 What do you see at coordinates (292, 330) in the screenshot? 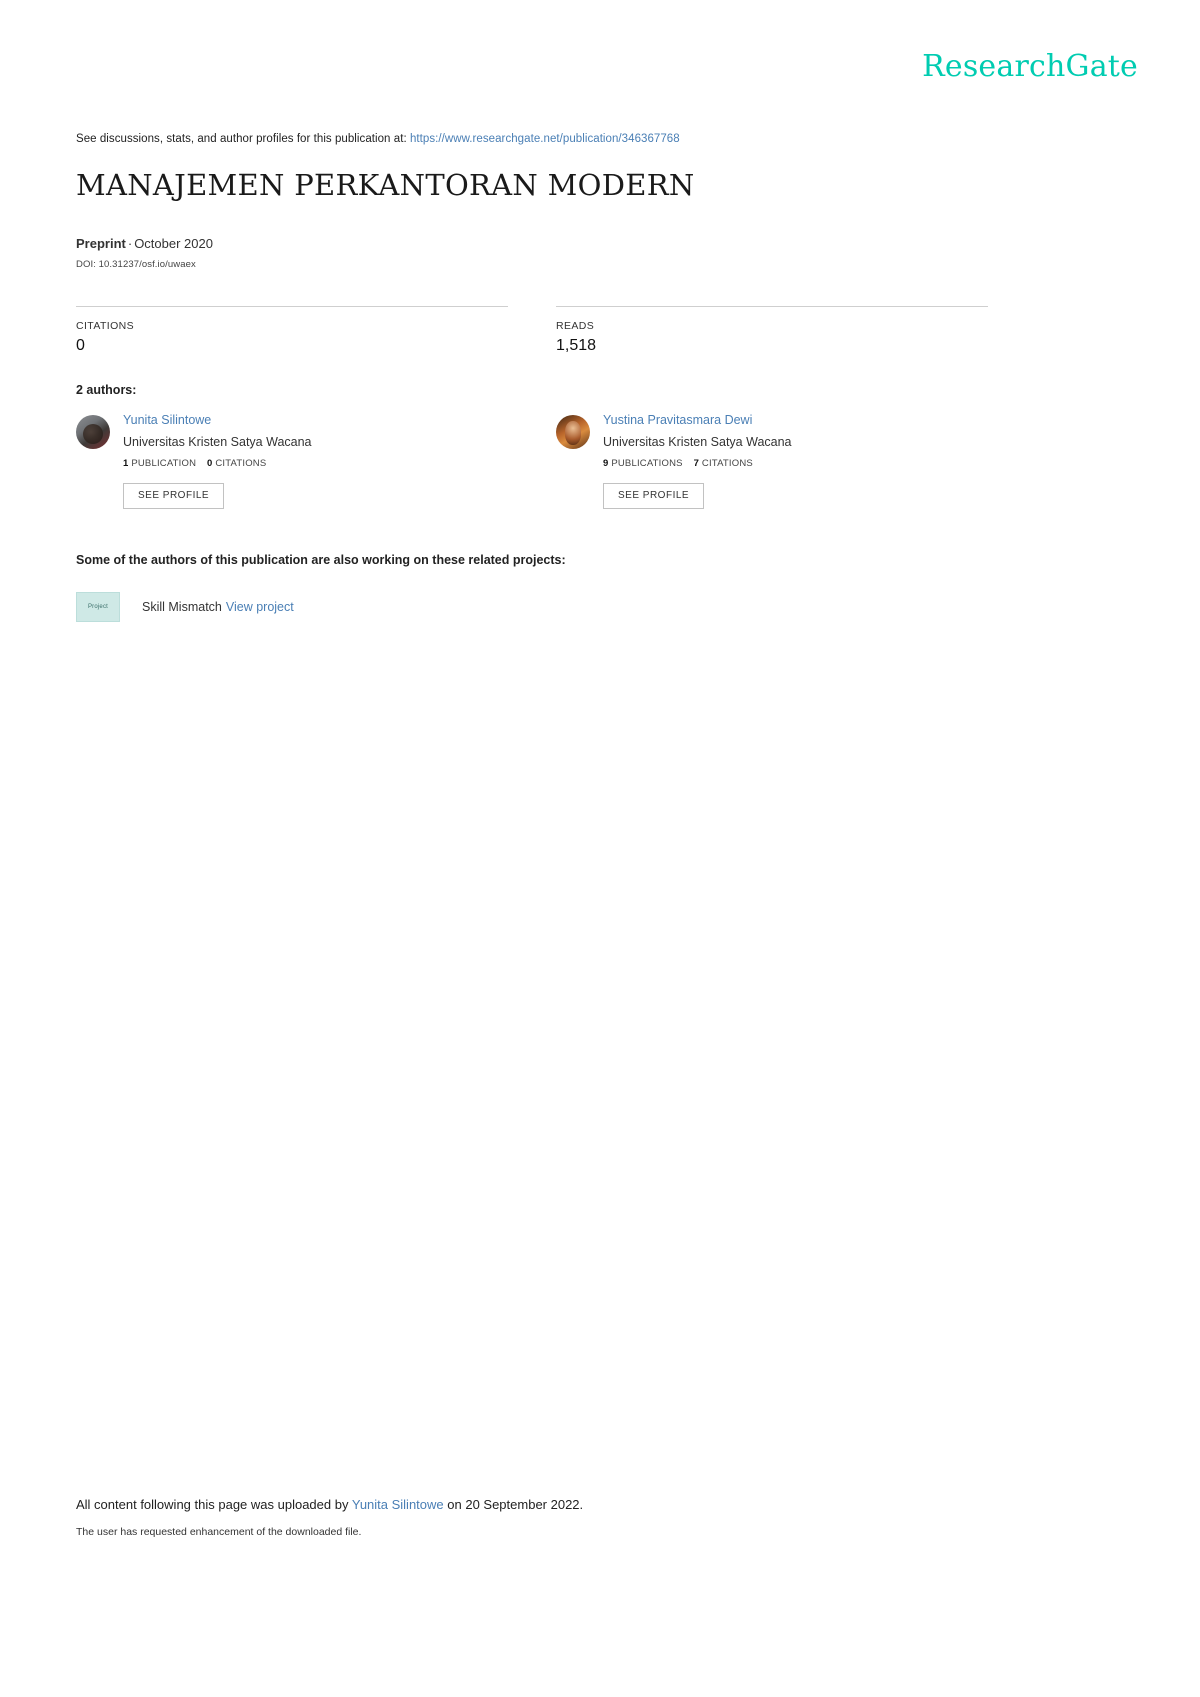
I see `stat-citations: CITATIONS 0` at bounding box center [292, 330].